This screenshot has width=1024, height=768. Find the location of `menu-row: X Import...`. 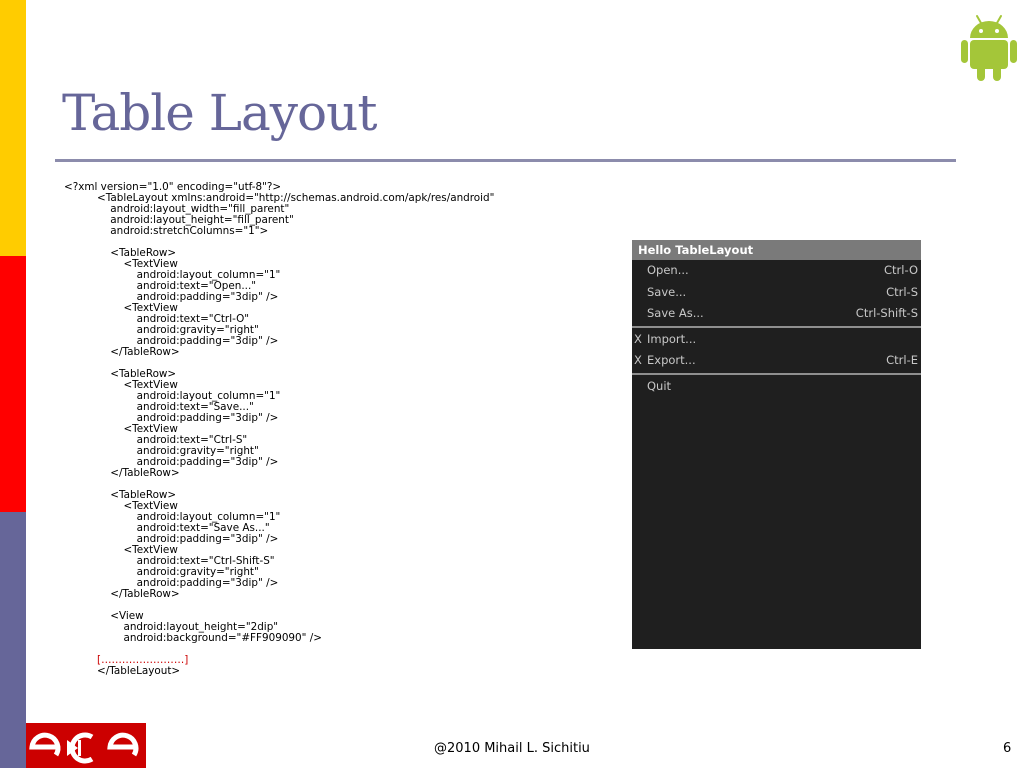

menu-row: X Import... is located at coordinates (776, 340).